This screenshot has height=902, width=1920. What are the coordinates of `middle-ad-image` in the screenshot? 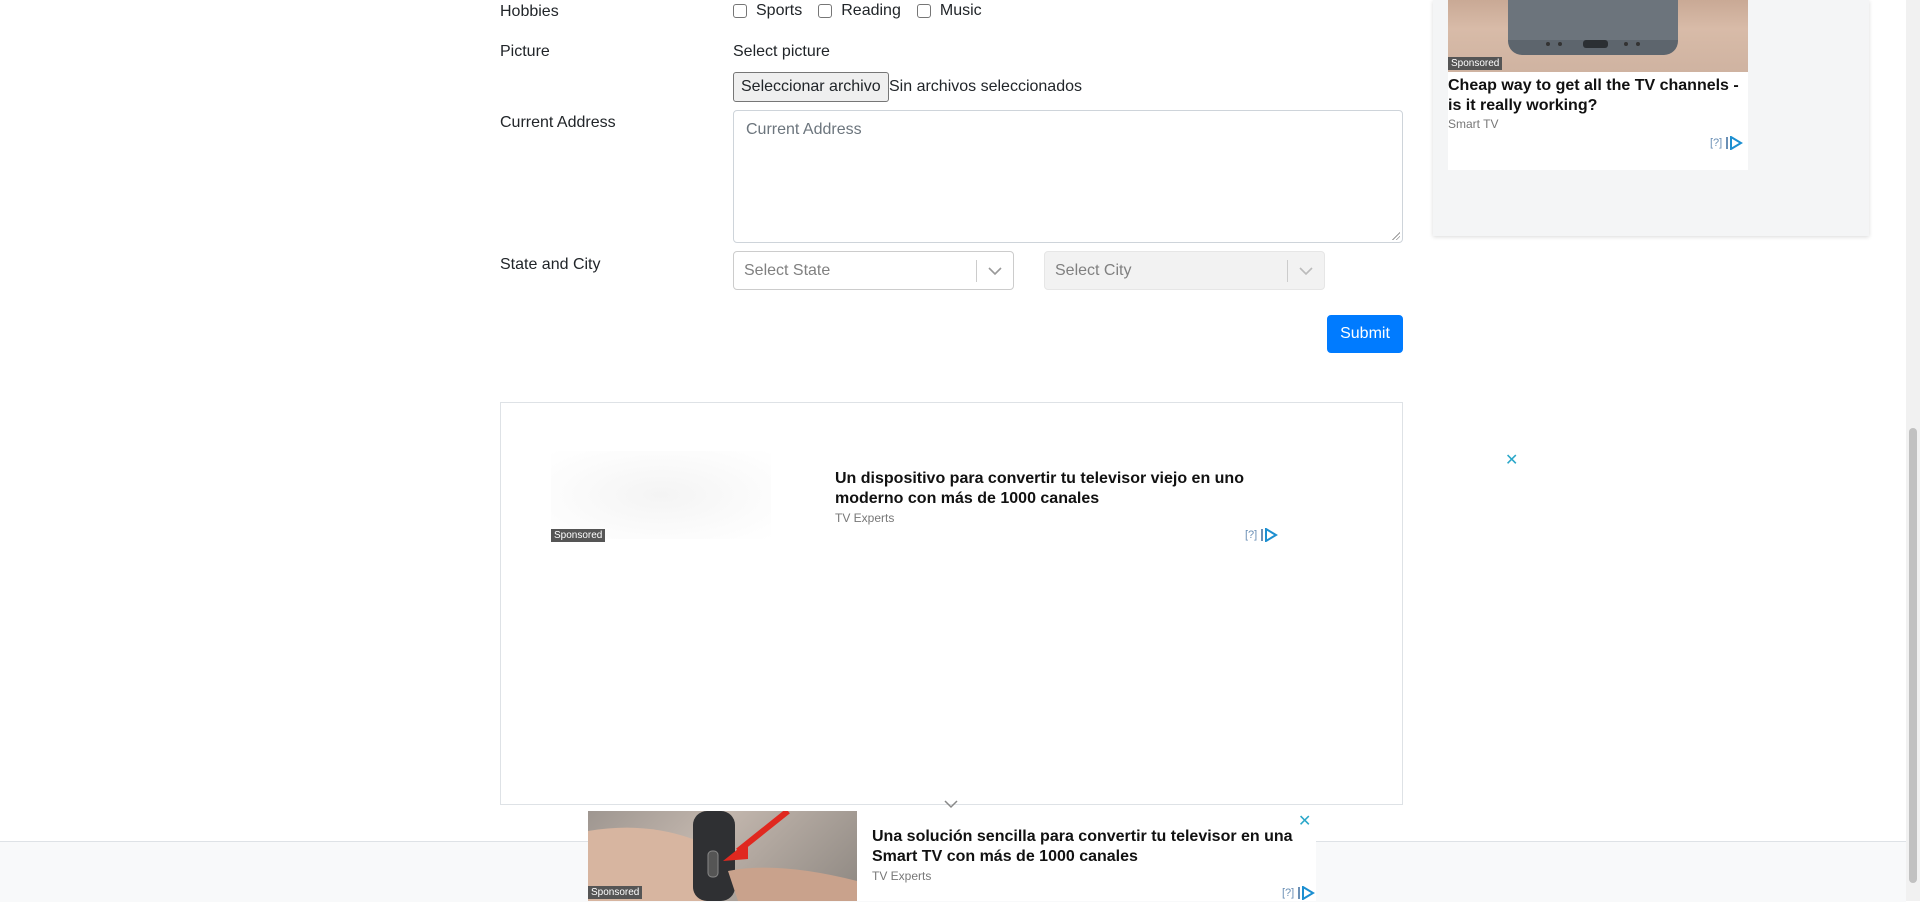 It's located at (661, 495).